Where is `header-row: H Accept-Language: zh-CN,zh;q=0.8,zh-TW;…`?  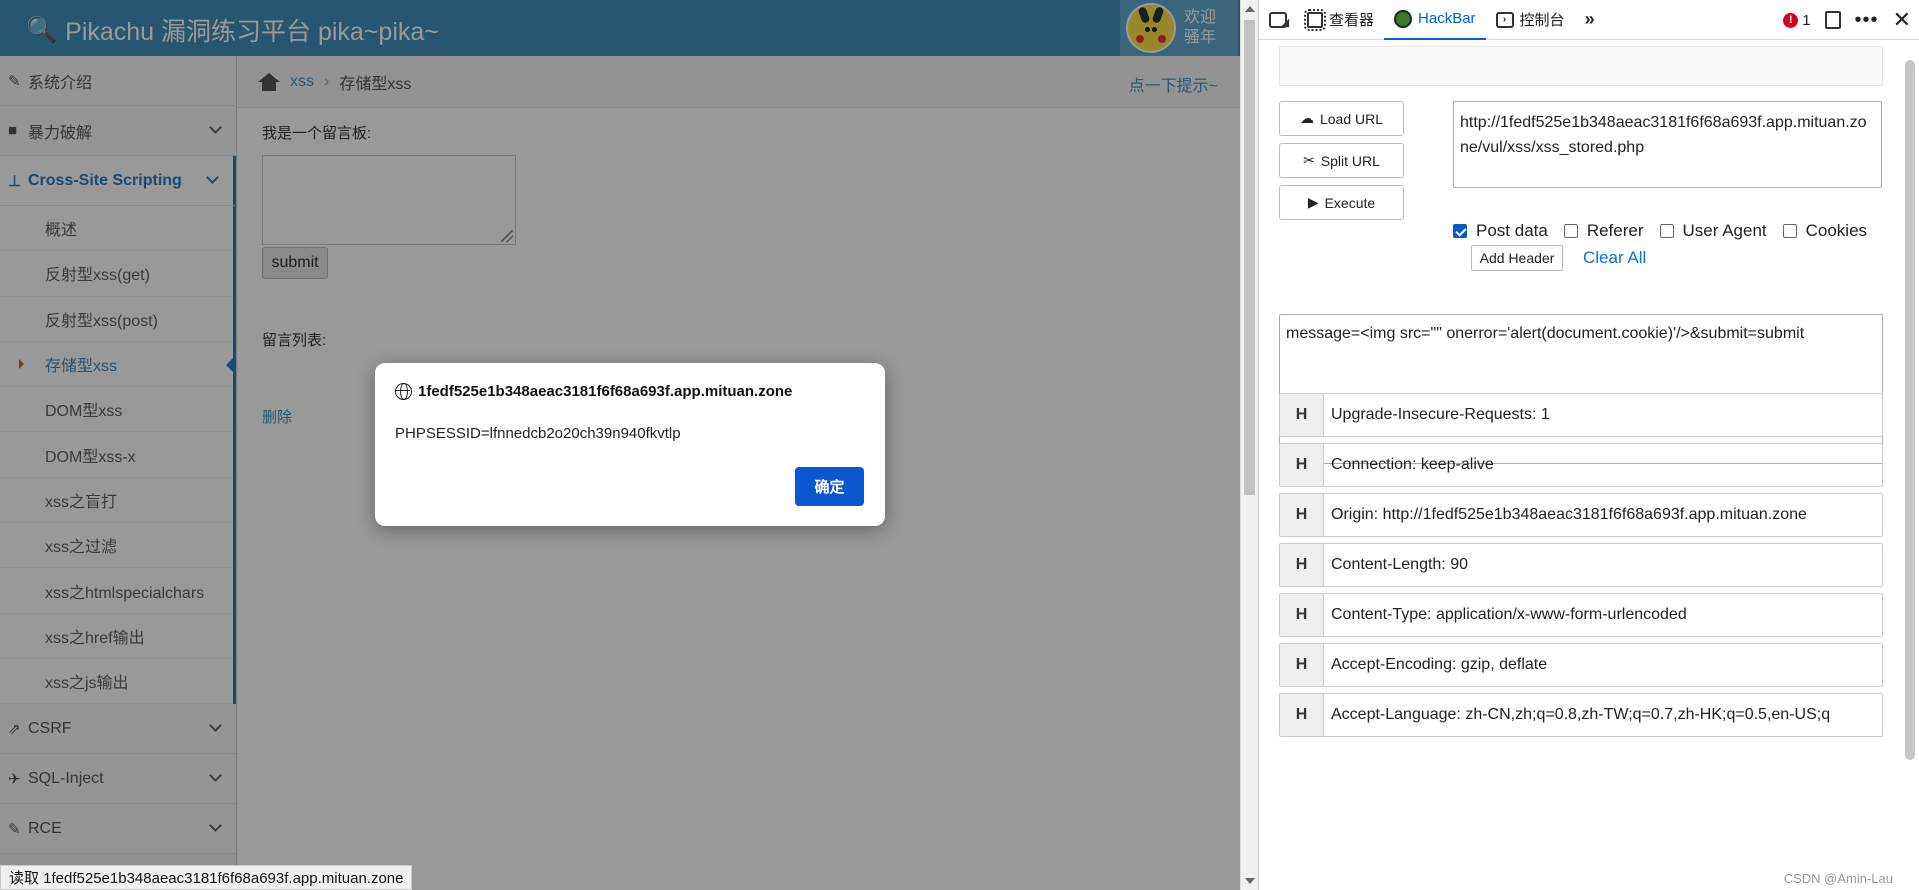 header-row: H Accept-Language: zh-CN,zh;q=0.8,zh-TW;… is located at coordinates (1581, 715).